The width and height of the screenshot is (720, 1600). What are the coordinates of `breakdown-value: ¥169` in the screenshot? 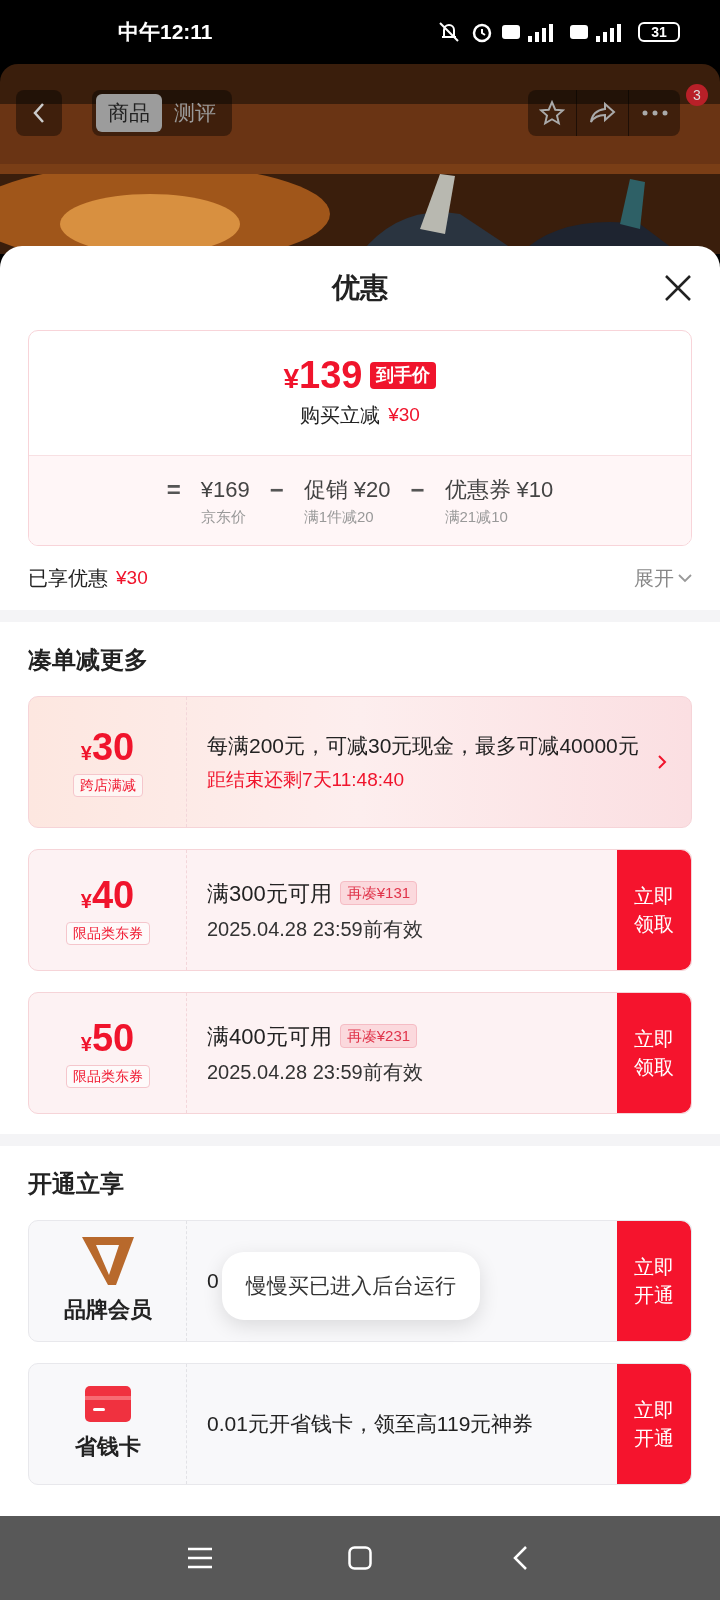 It's located at (225, 489).